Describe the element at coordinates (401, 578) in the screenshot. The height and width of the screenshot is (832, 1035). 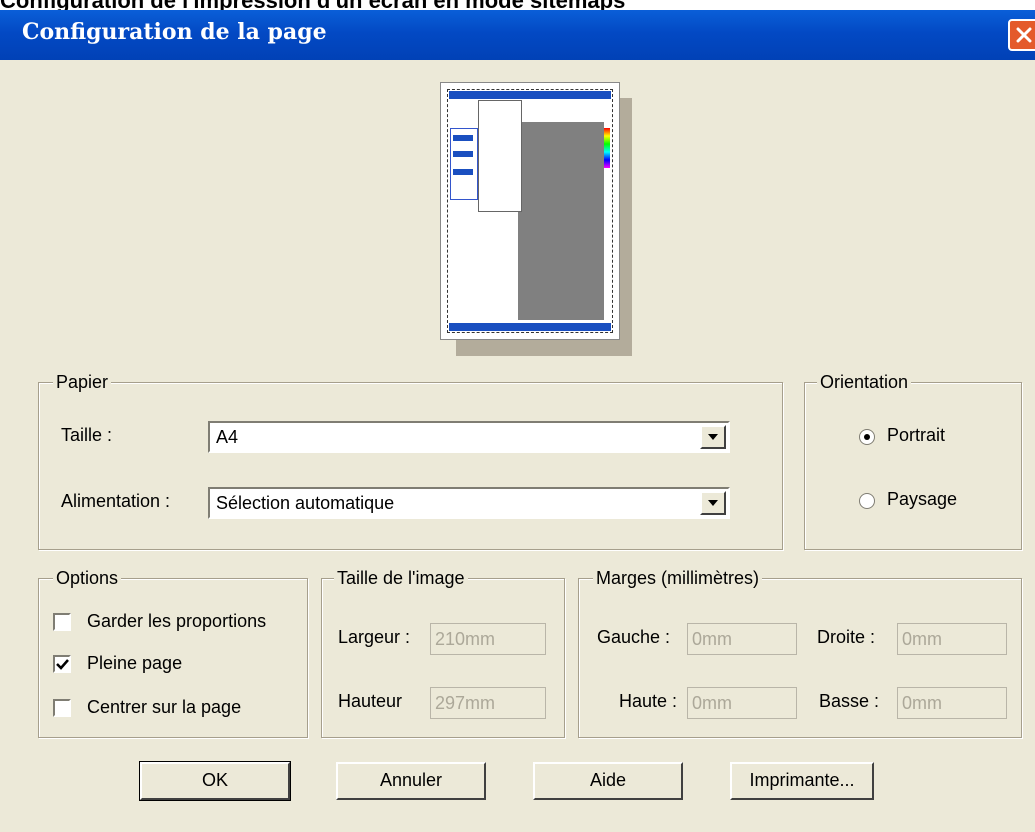
I see `image-size-legend: Taille de l'image` at that location.